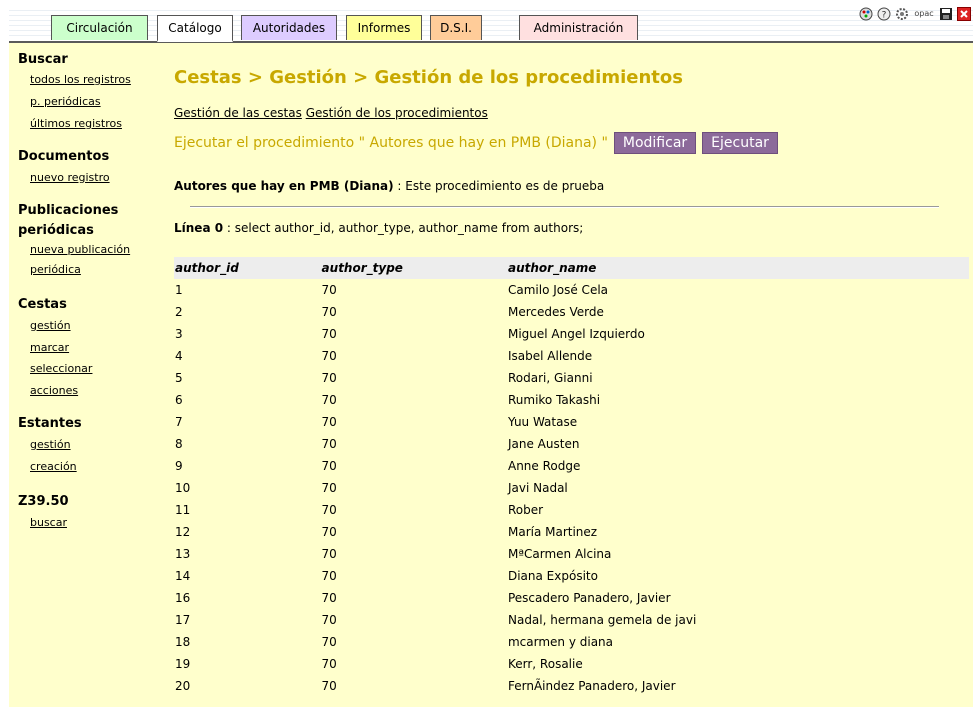  Describe the element at coordinates (183, 664) in the screenshot. I see `cell-author-id: 19` at that location.